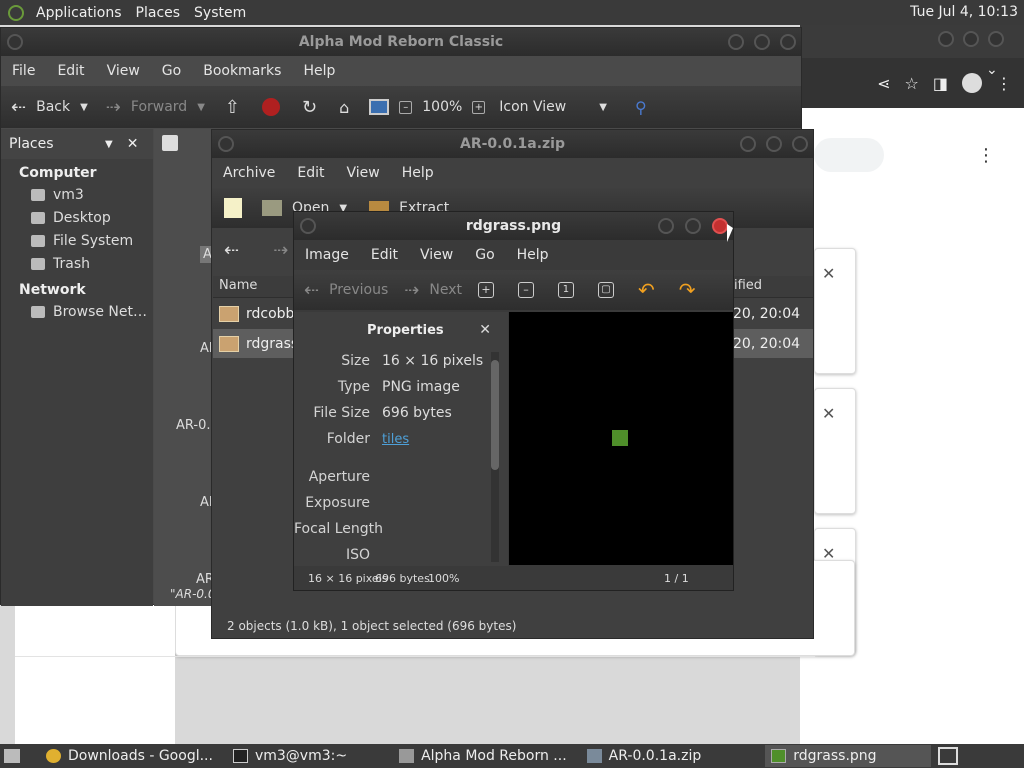  What do you see at coordinates (848, 756) in the screenshot?
I see `taskbar-item-image-viewer: rdgrass.png` at bounding box center [848, 756].